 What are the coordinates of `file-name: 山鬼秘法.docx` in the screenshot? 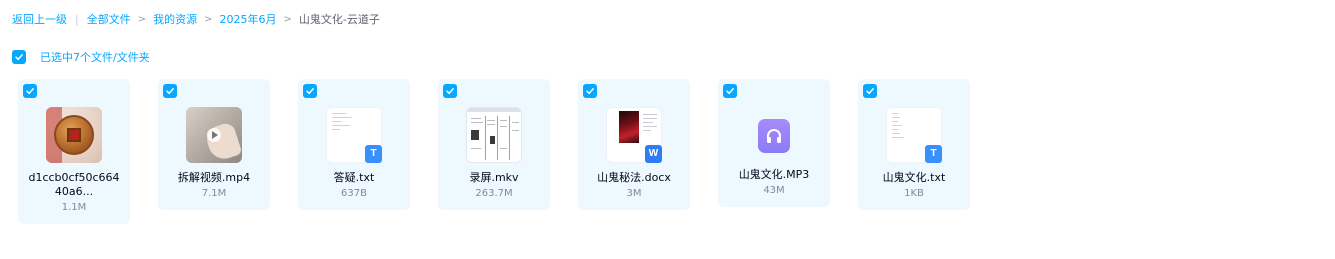 It's located at (634, 177).